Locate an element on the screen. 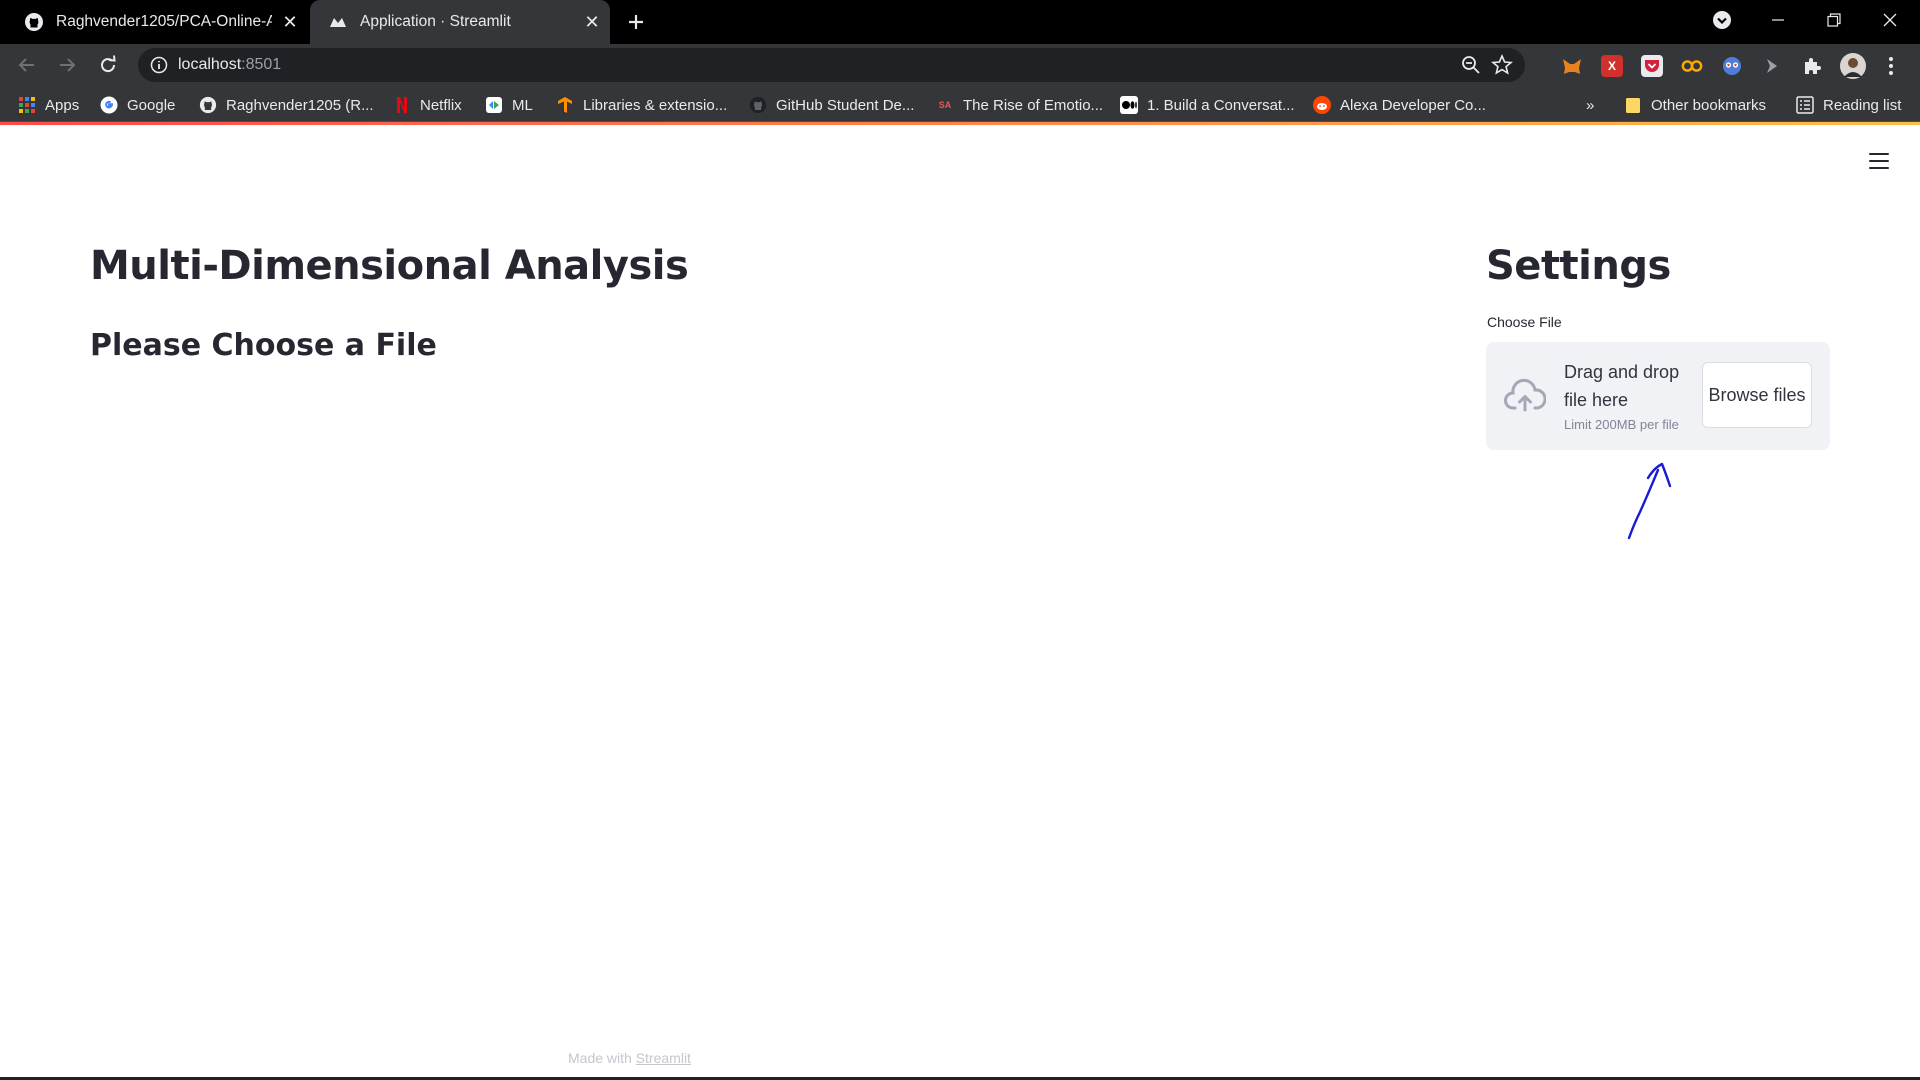  reddit-icon is located at coordinates (1322, 105).